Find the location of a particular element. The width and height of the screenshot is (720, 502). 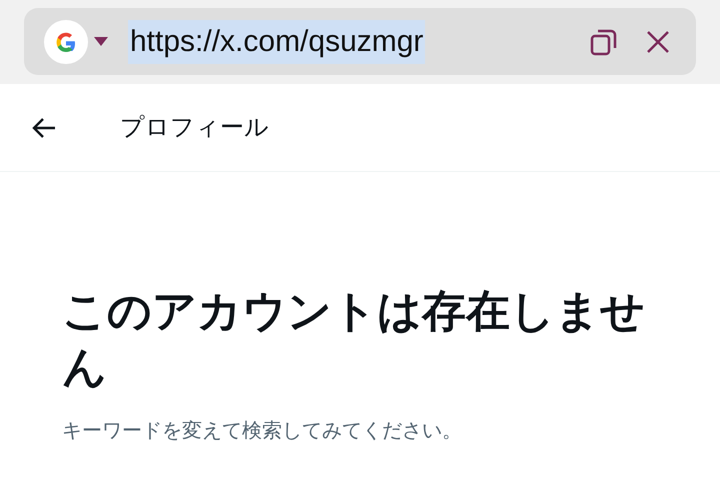

back-arrow-icon is located at coordinates (44, 127).